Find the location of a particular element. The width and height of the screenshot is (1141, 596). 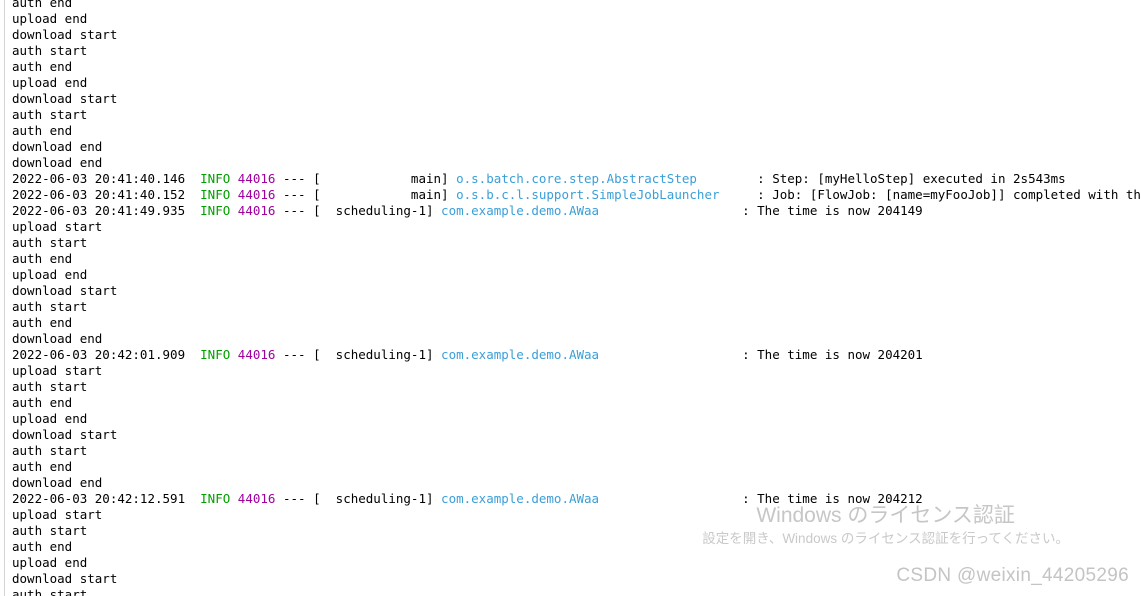

log-logger: o.s.b.c.l.support.SimpleJobLauncher is located at coordinates (588, 194).